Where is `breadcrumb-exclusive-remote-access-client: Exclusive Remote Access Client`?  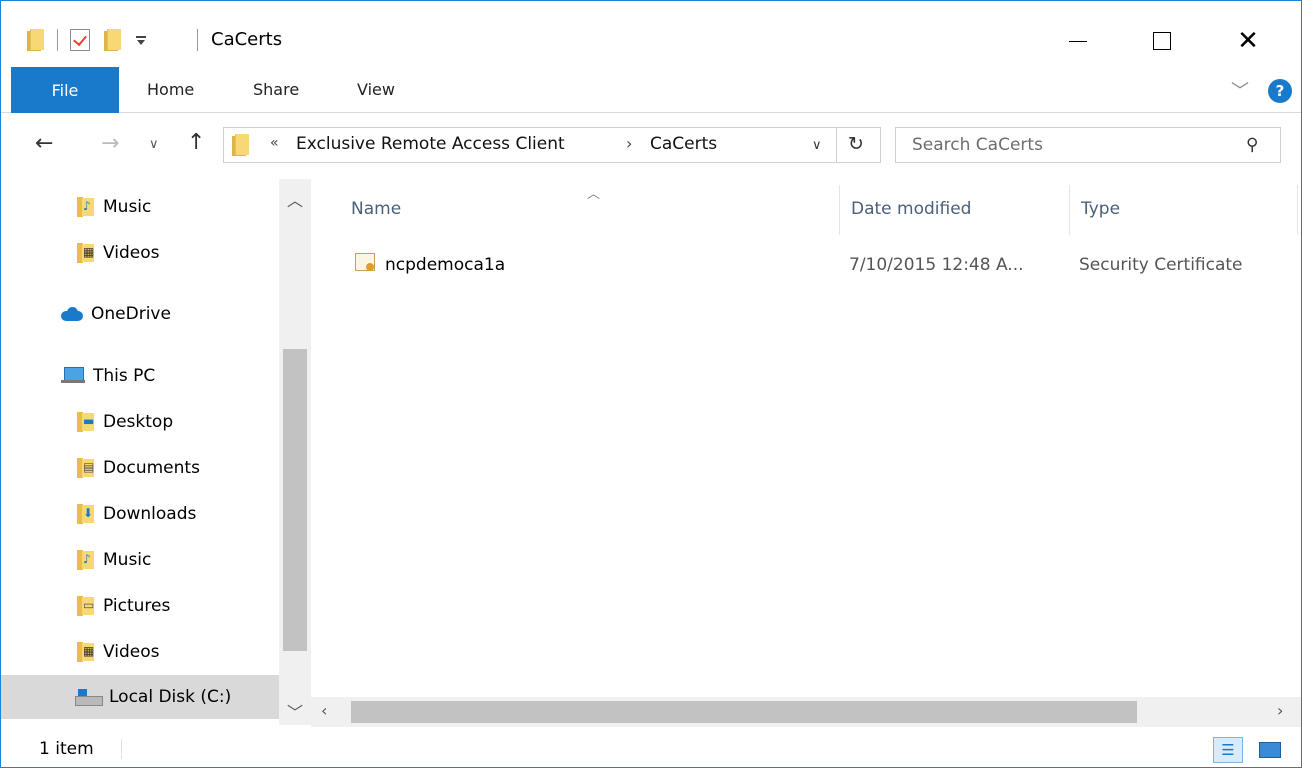
breadcrumb-exclusive-remote-access-client: Exclusive Remote Access Client is located at coordinates (430, 144).